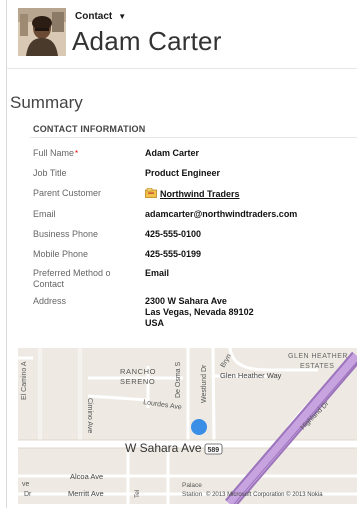 This screenshot has height=508, width=357. What do you see at coordinates (249, 254) in the screenshot?
I see `mobile-phone-link: 425-555-0199` at bounding box center [249, 254].